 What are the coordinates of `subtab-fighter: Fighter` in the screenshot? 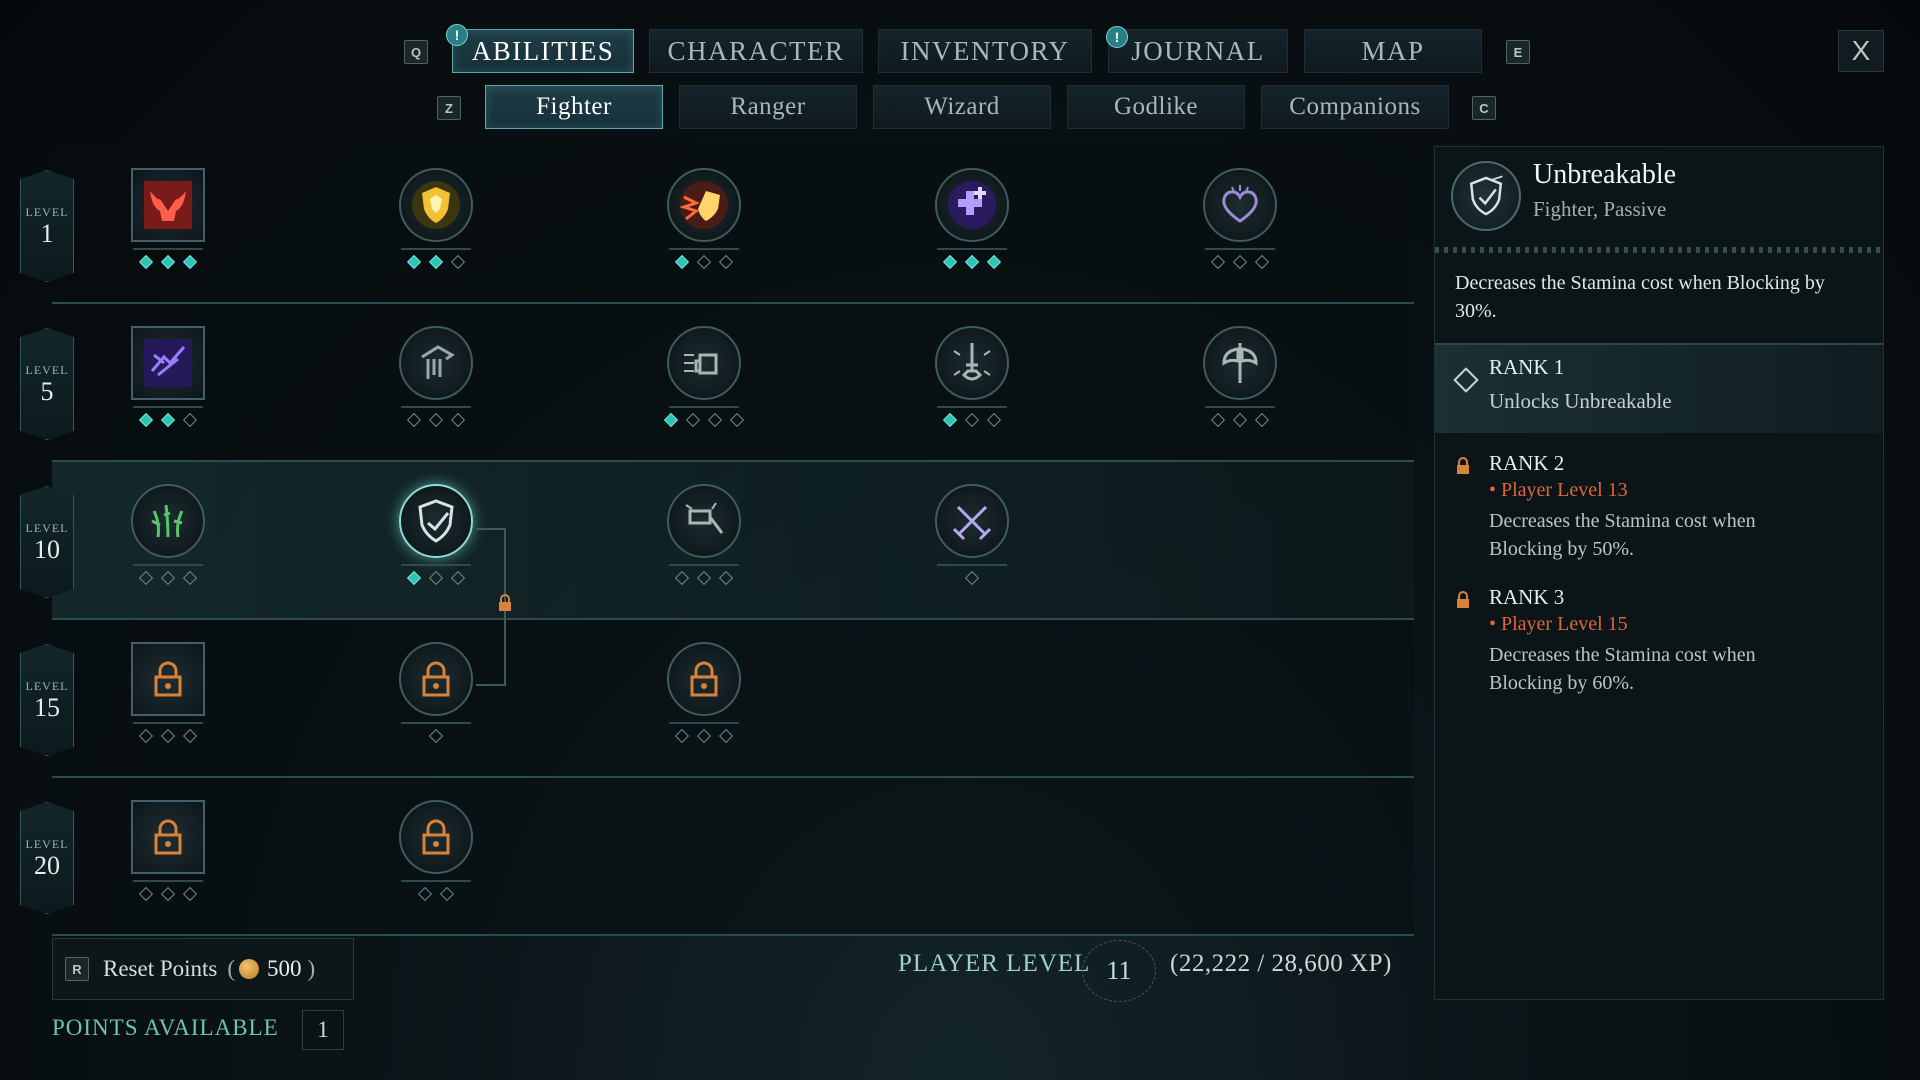 It's located at (574, 107).